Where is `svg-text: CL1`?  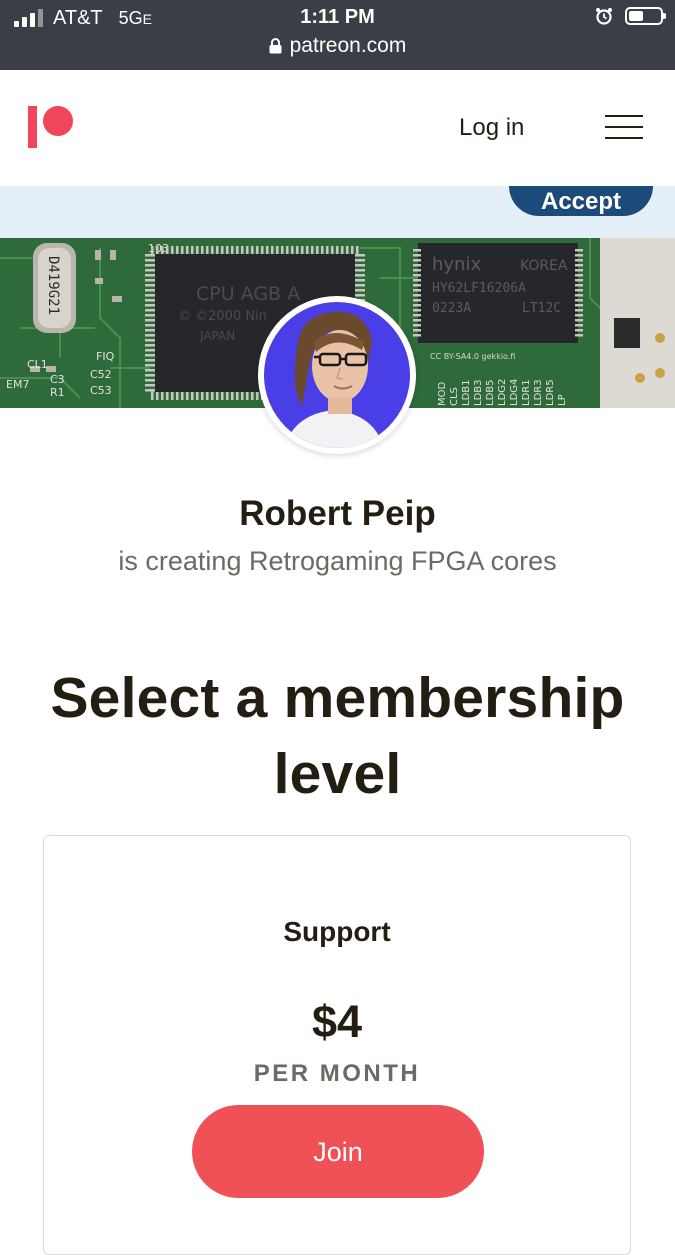
svg-text: CL1 is located at coordinates (37, 364).